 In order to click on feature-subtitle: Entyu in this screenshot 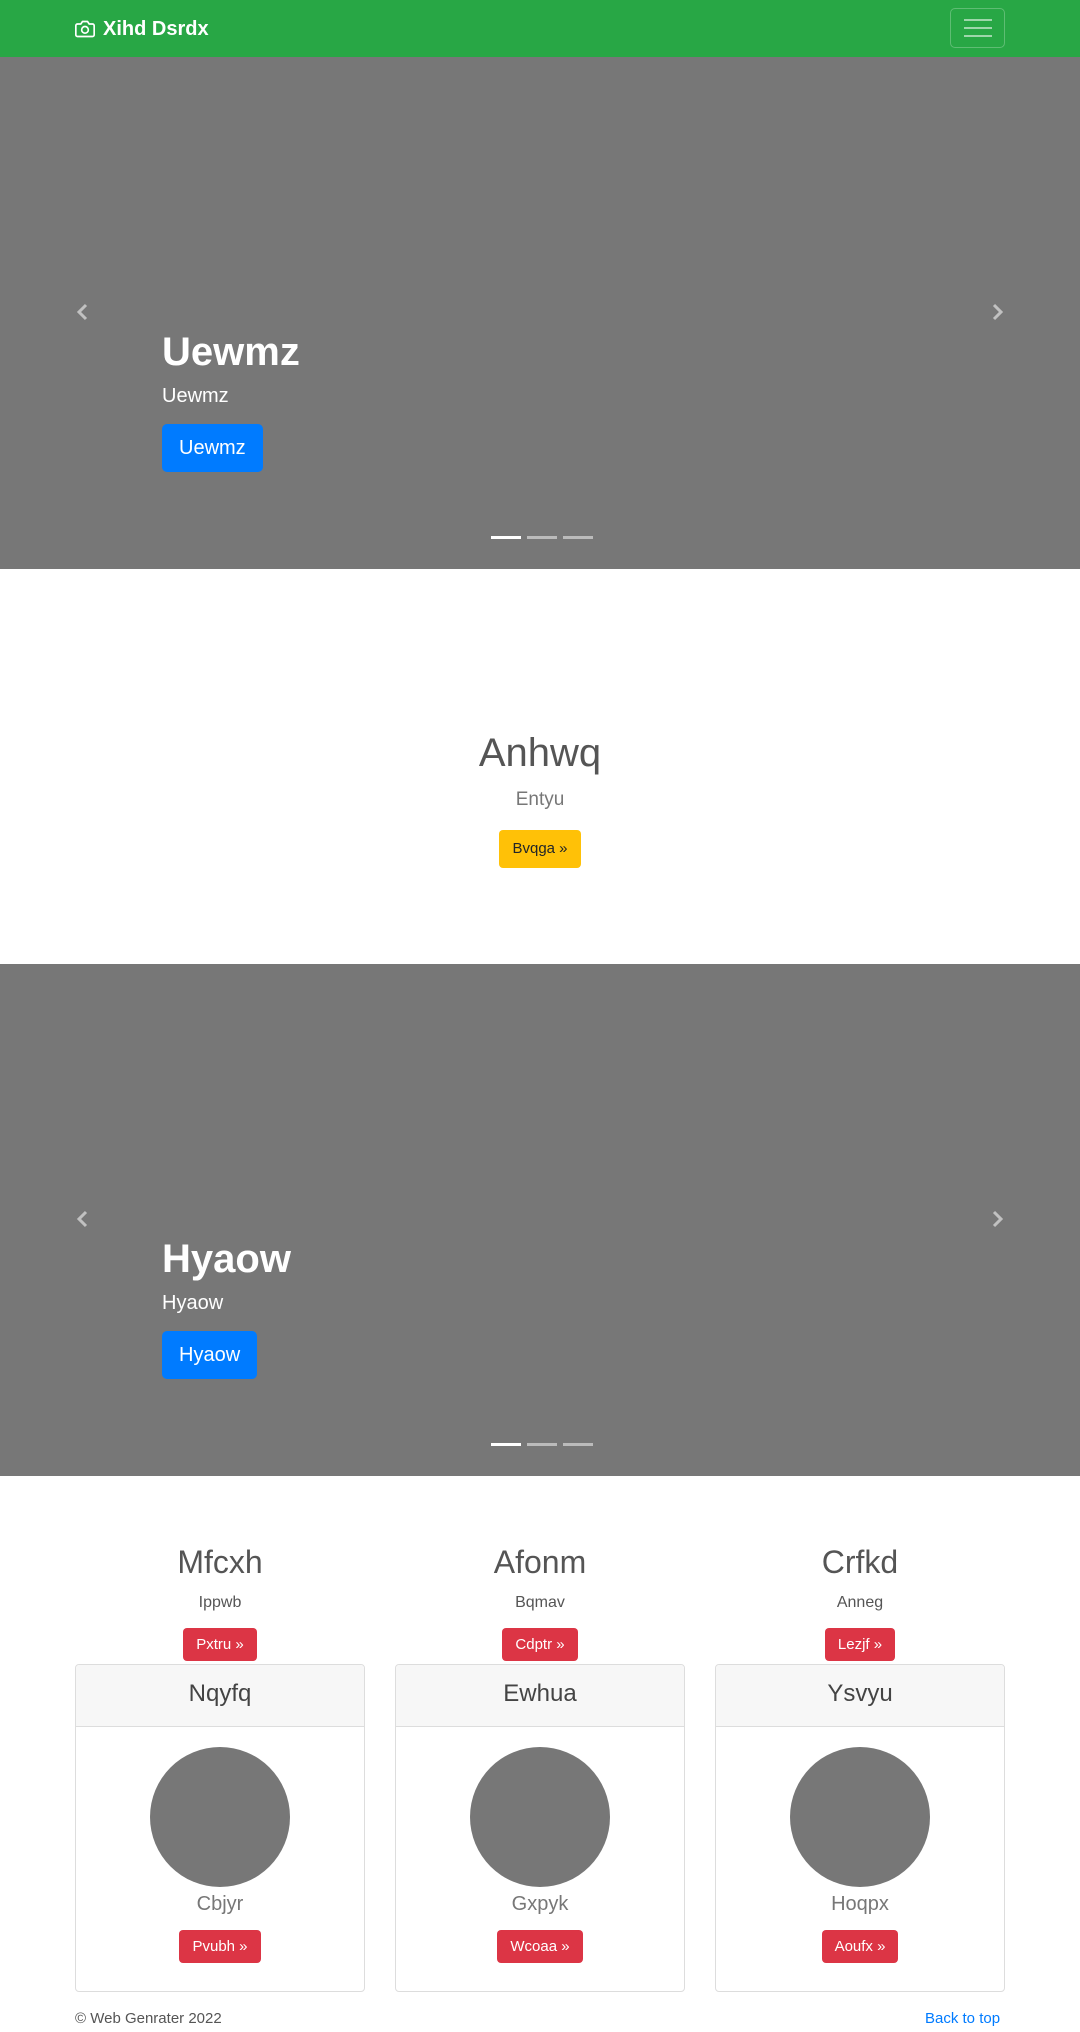, I will do `click(540, 799)`.